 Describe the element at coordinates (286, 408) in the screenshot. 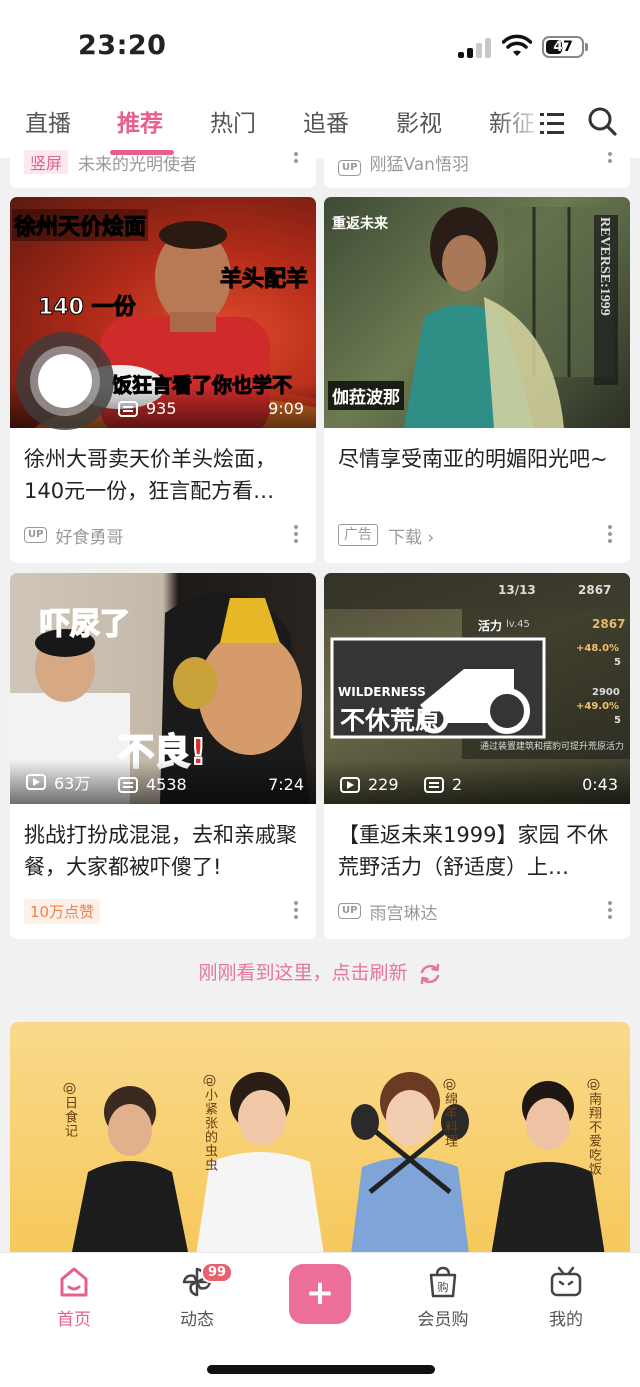

I see `video-duration: 9:09` at that location.